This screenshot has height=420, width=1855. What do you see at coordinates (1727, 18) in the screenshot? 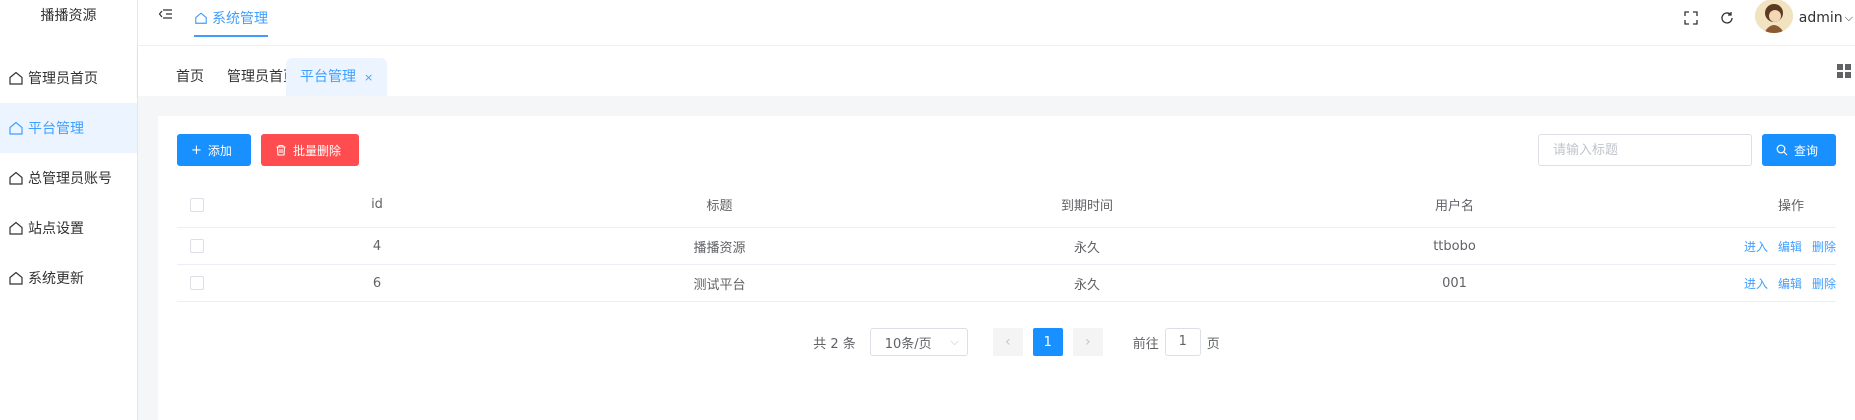
I see `refresh-icon` at bounding box center [1727, 18].